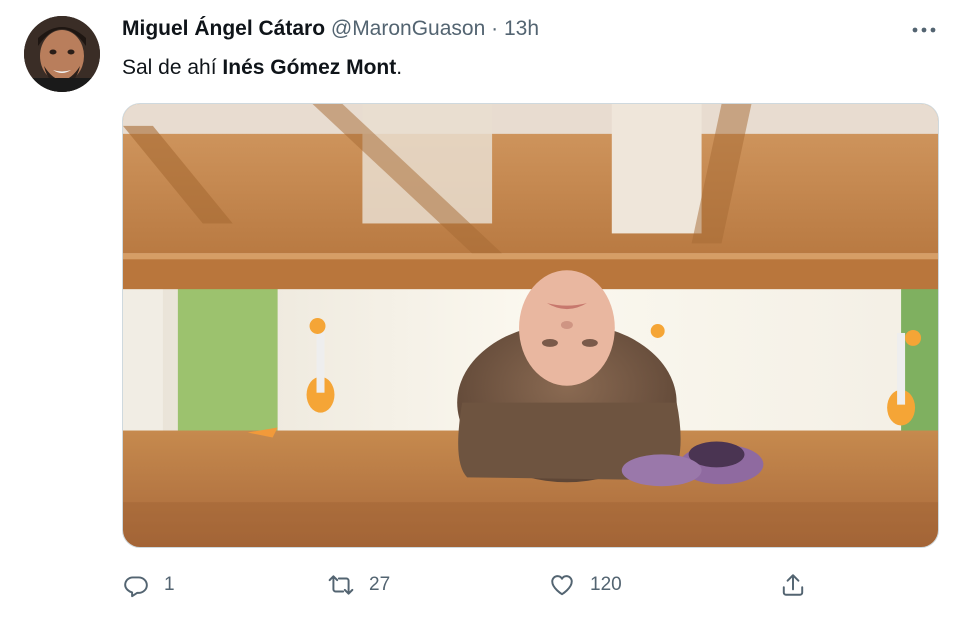 Image resolution: width=965 pixels, height=620 pixels. I want to click on reply-count: 1, so click(169, 584).